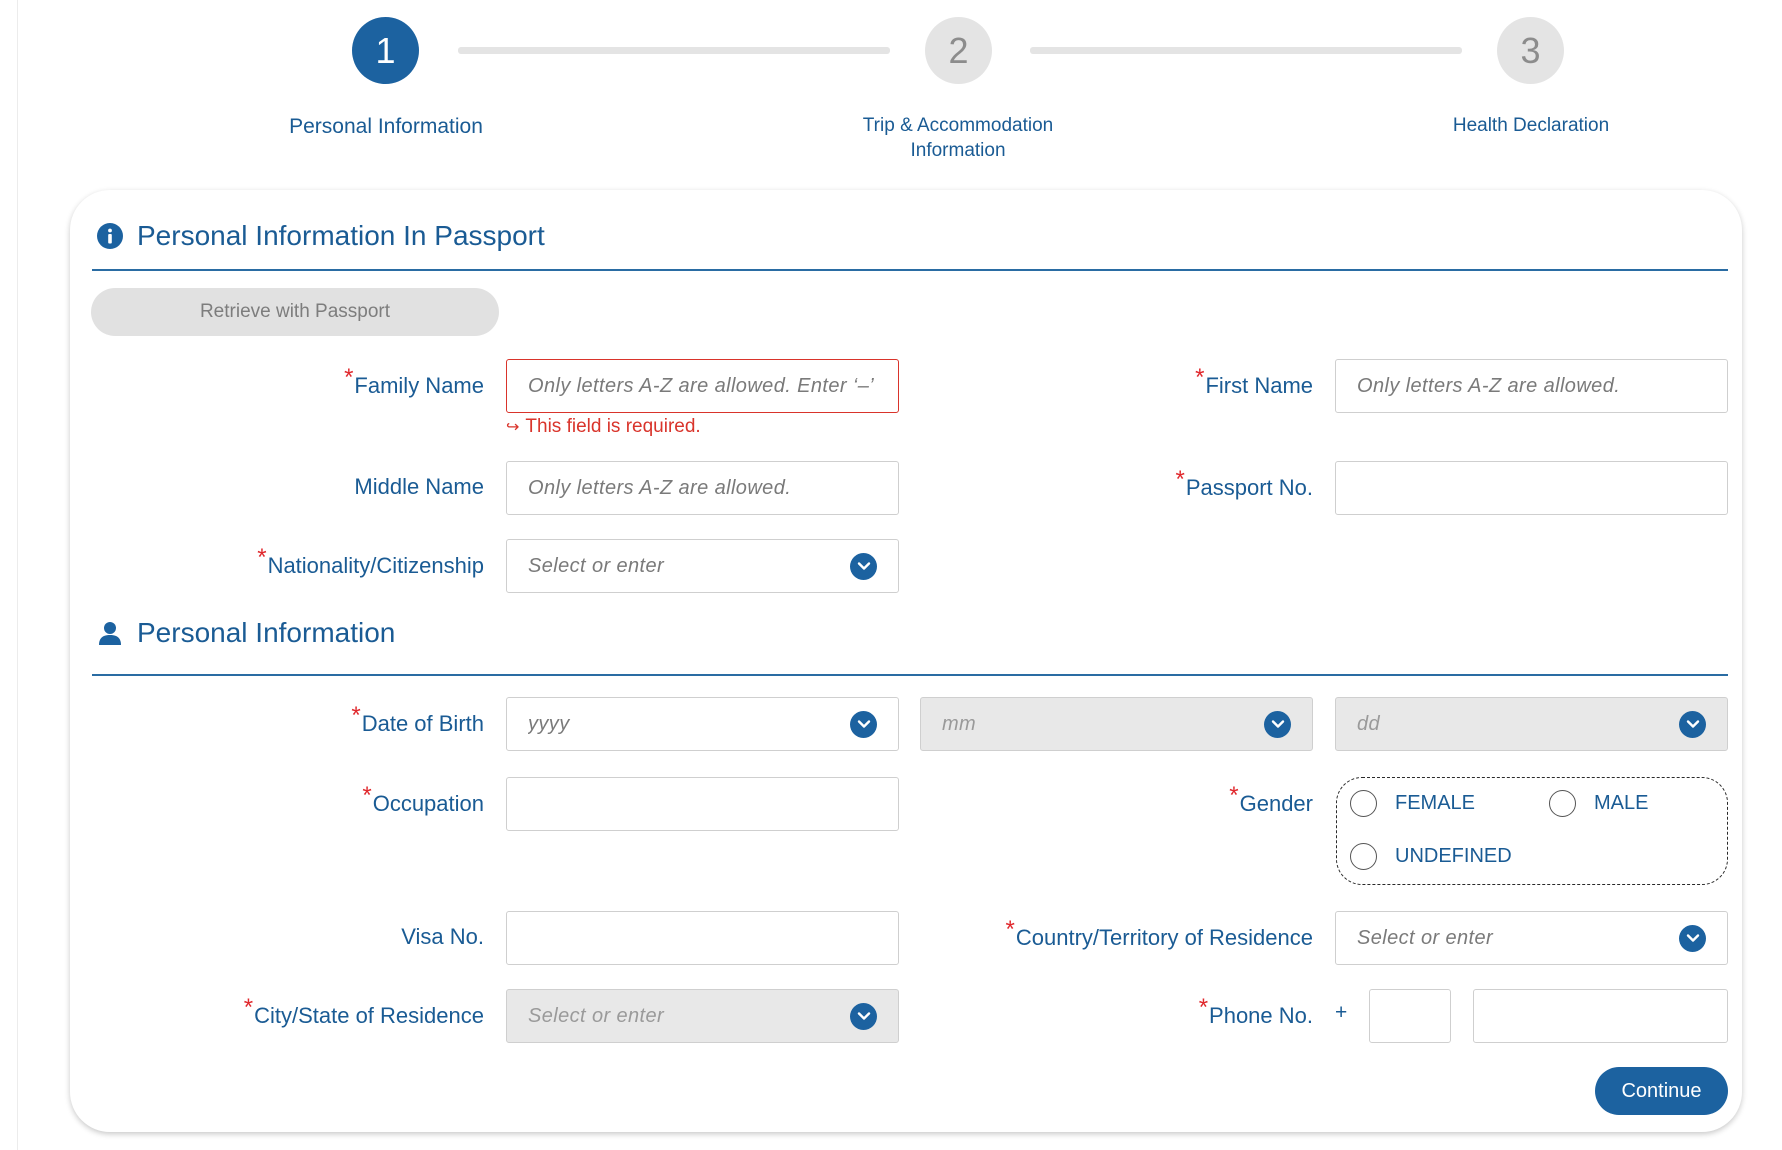  I want to click on phone-no-label: *Phone No., so click(1256, 1012).